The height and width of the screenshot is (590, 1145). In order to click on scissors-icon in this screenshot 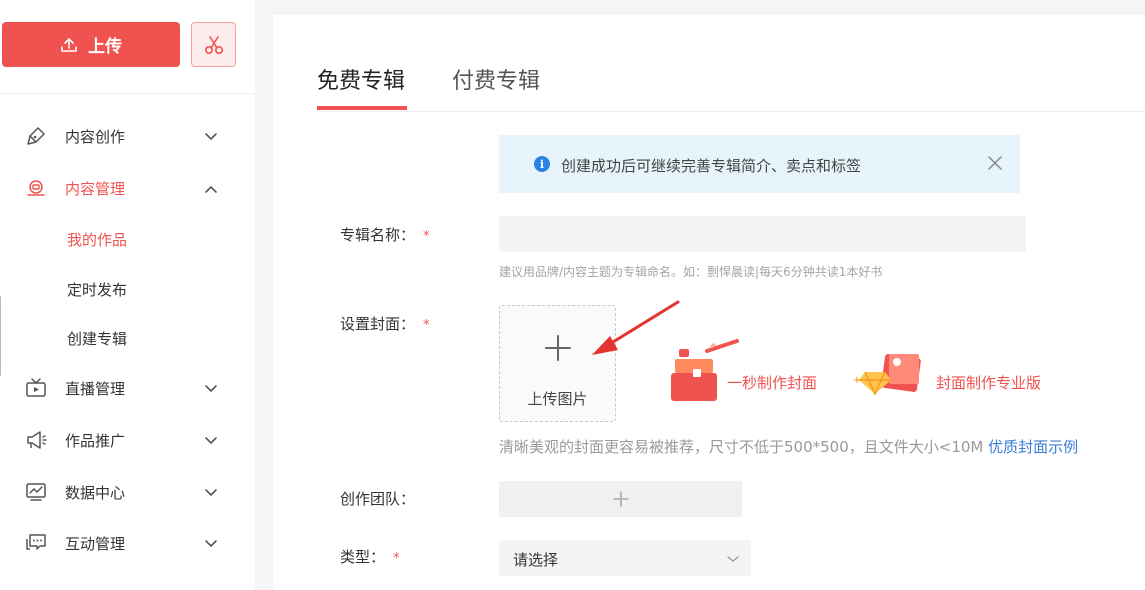, I will do `click(213, 44)`.